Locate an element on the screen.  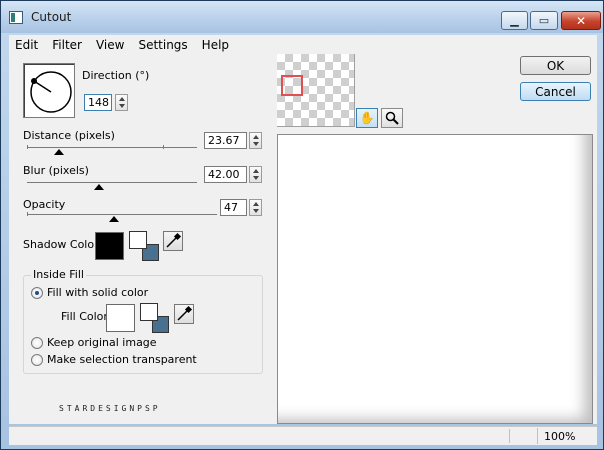
distance-slider-track is located at coordinates (112, 147).